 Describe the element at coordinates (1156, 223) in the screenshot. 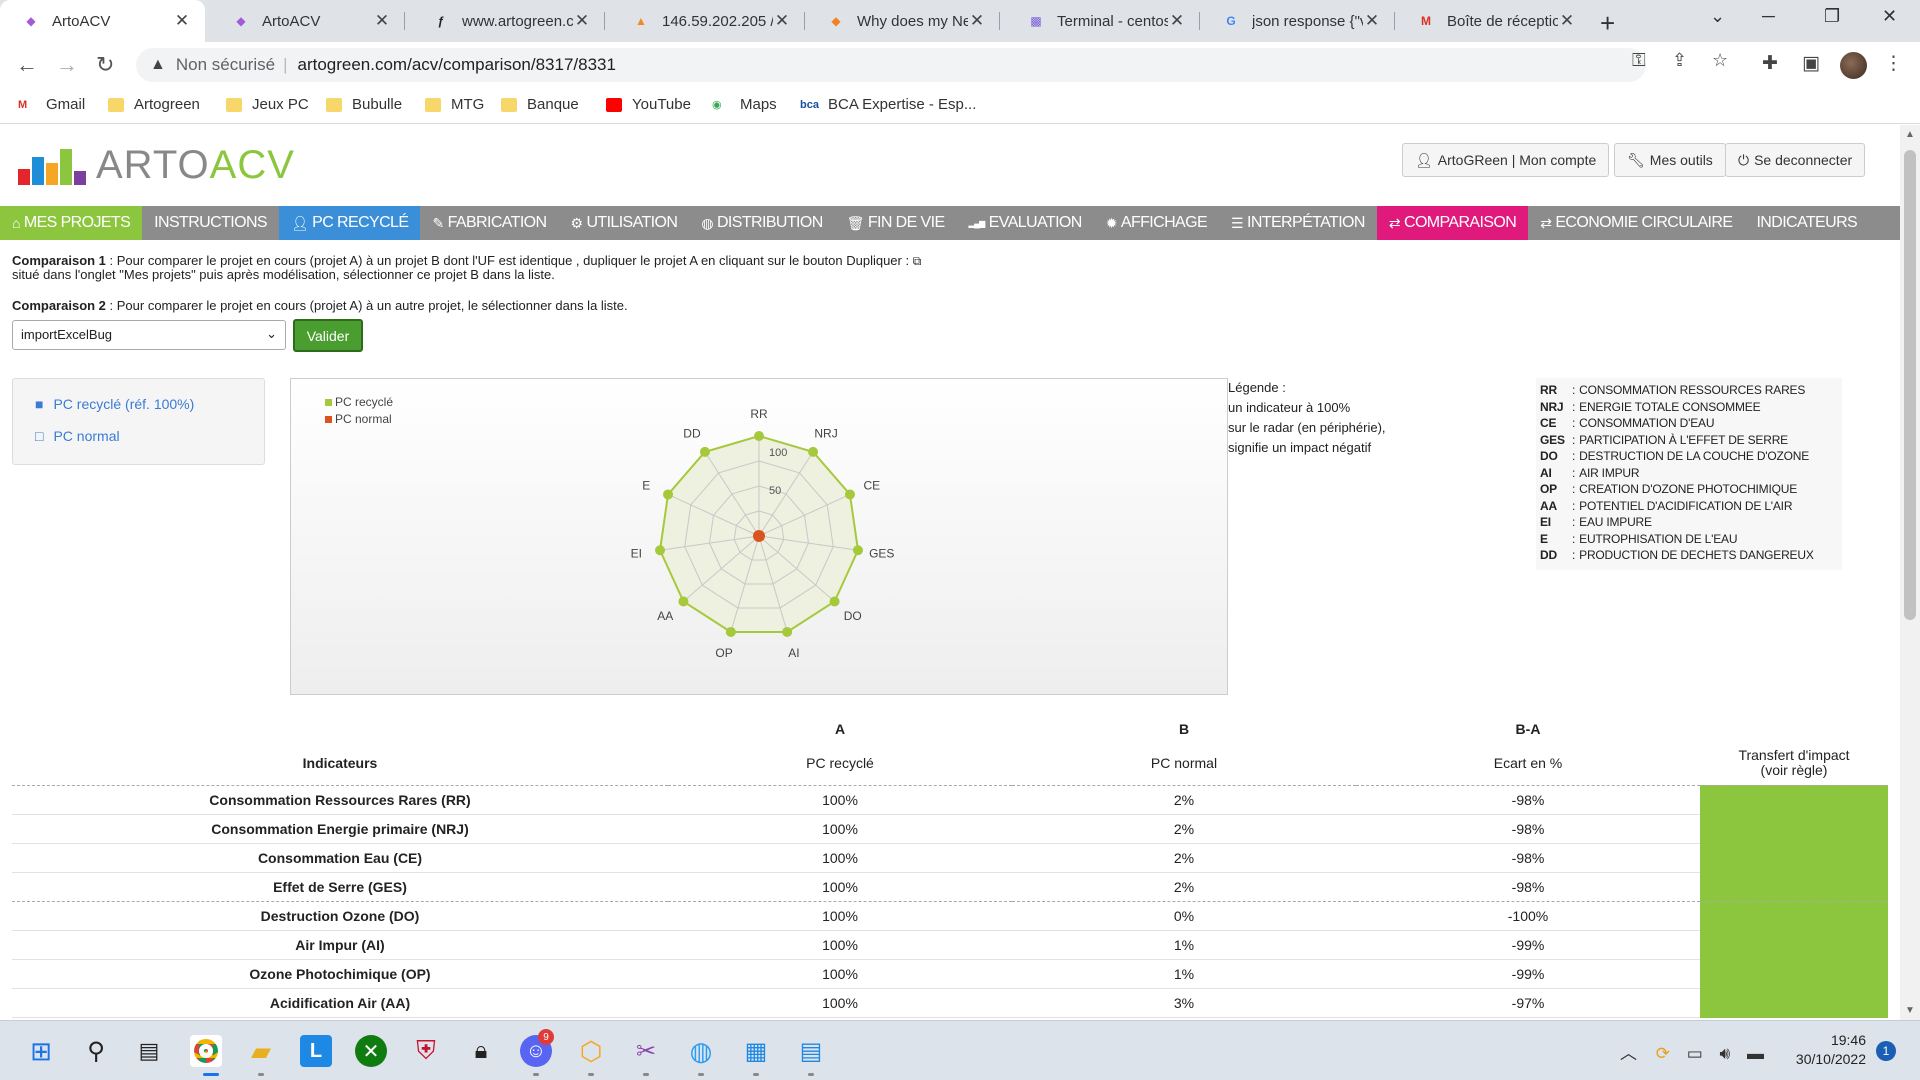

I see `menu-item-affichage: ✹ AFFICHAGE` at that location.